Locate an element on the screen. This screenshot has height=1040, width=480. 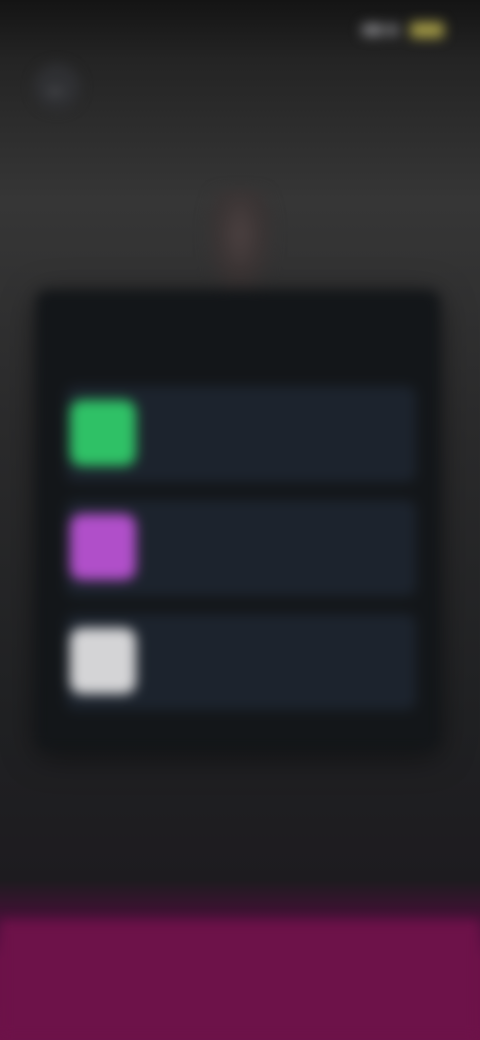
background-figure is located at coordinates (240, 245).